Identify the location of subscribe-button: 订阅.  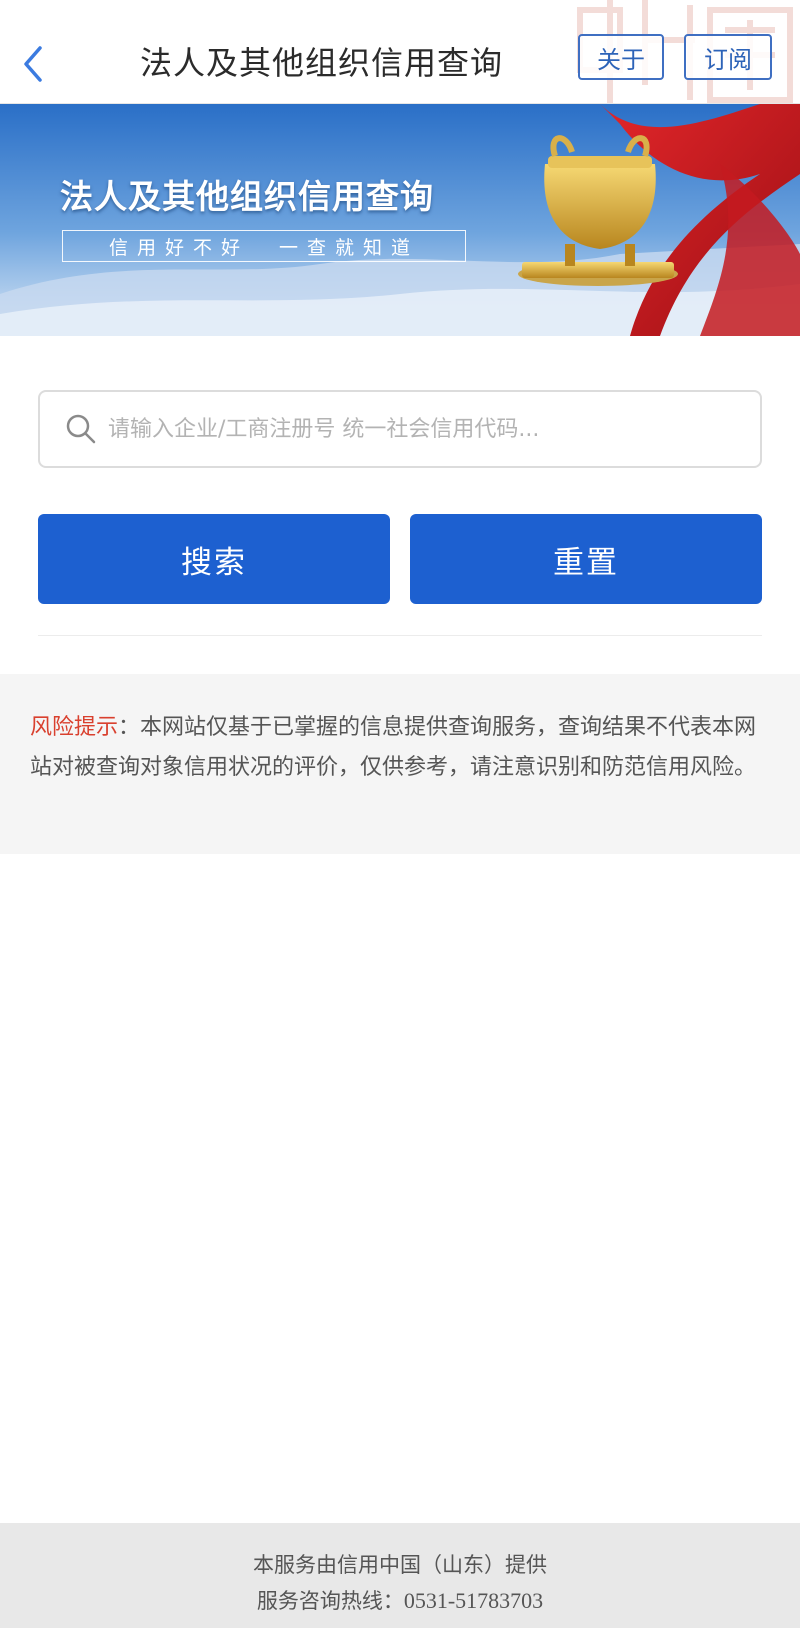
(728, 57).